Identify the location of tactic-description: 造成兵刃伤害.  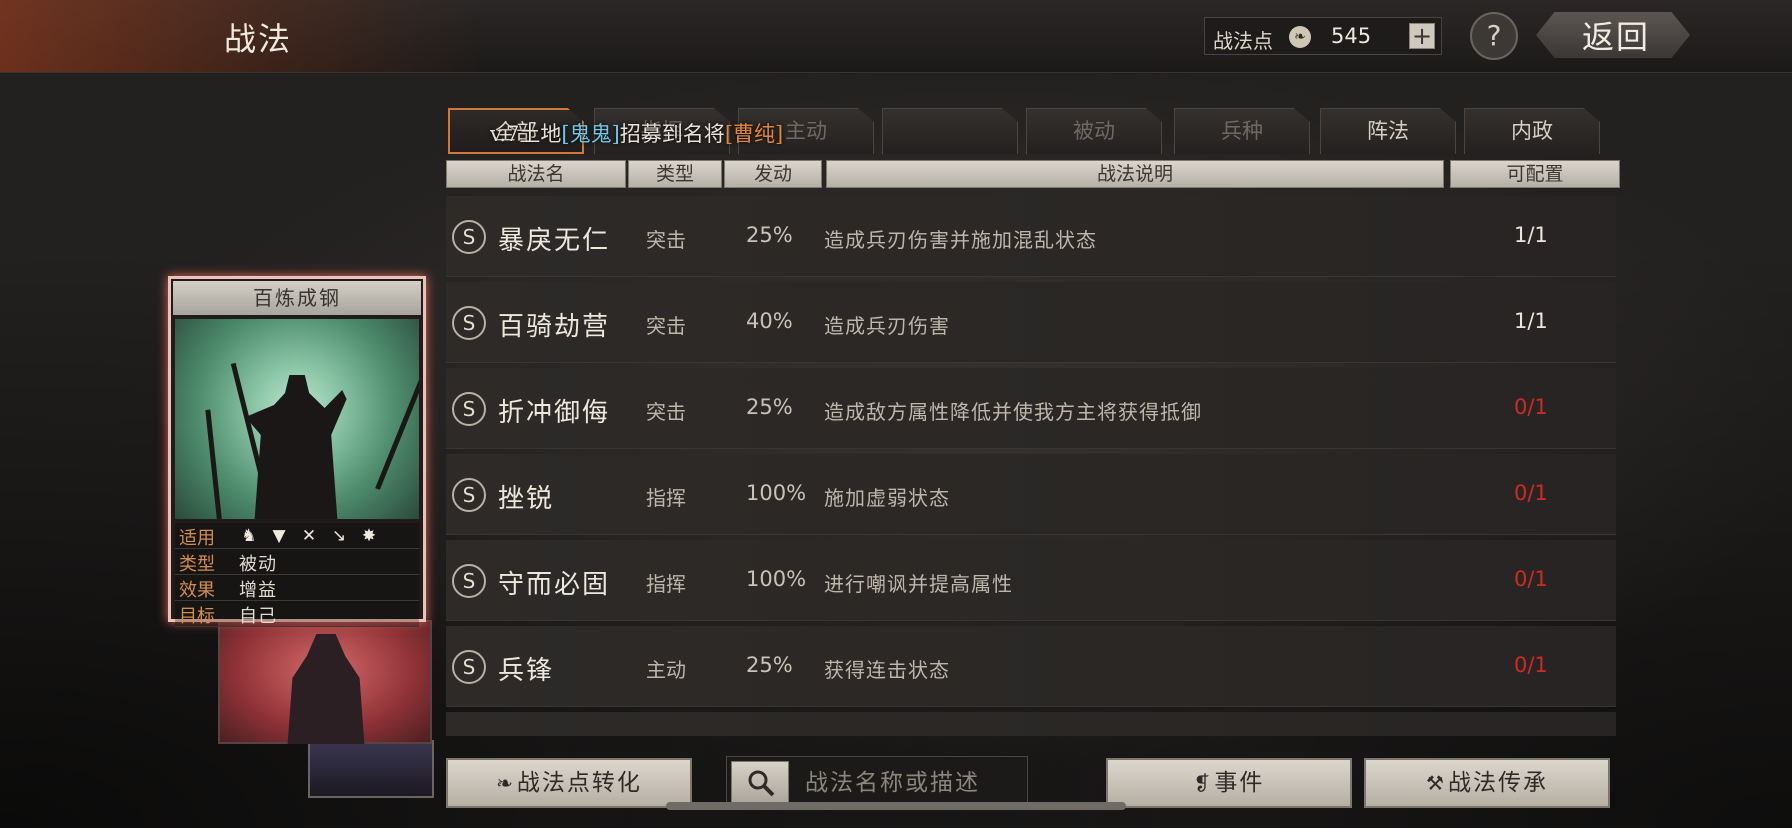
(887, 326).